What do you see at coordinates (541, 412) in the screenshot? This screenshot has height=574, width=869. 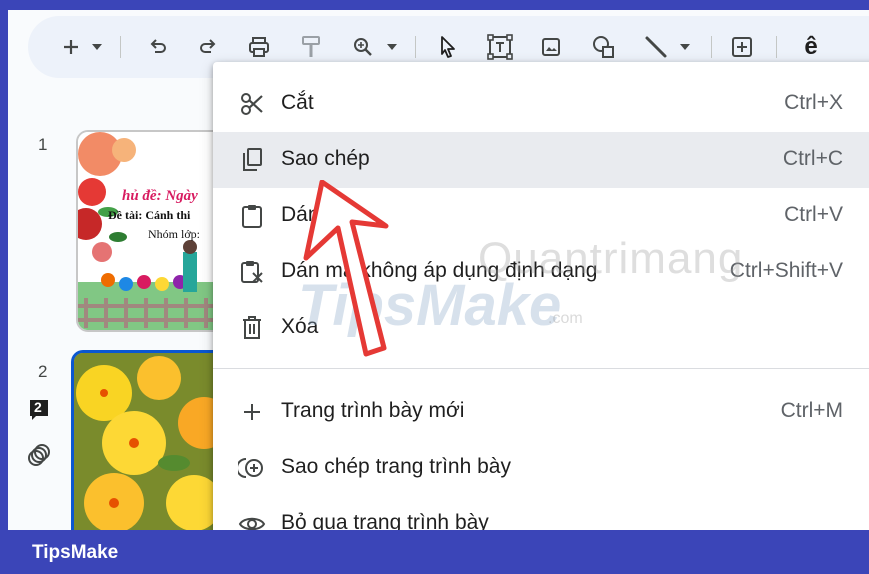 I see `menu-item-new-slide: Trang trình bày mới Ctrl+M` at bounding box center [541, 412].